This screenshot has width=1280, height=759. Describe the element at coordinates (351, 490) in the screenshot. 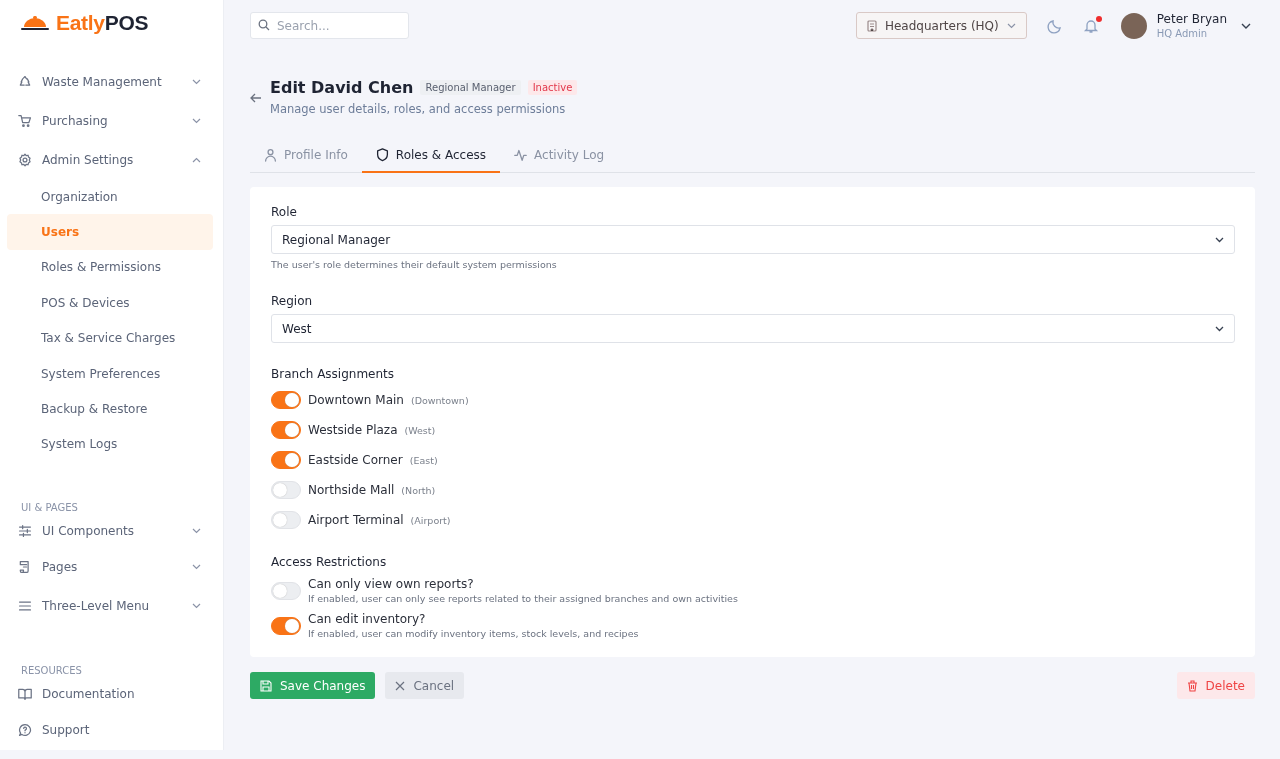

I see `branch-name: Northside Mall` at that location.